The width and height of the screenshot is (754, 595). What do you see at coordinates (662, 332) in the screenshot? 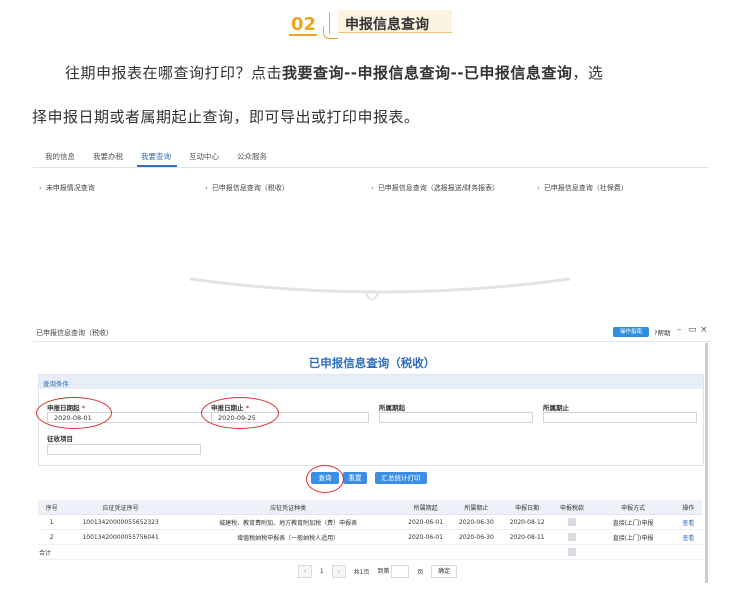
I see `help-link: ?帮助` at bounding box center [662, 332].